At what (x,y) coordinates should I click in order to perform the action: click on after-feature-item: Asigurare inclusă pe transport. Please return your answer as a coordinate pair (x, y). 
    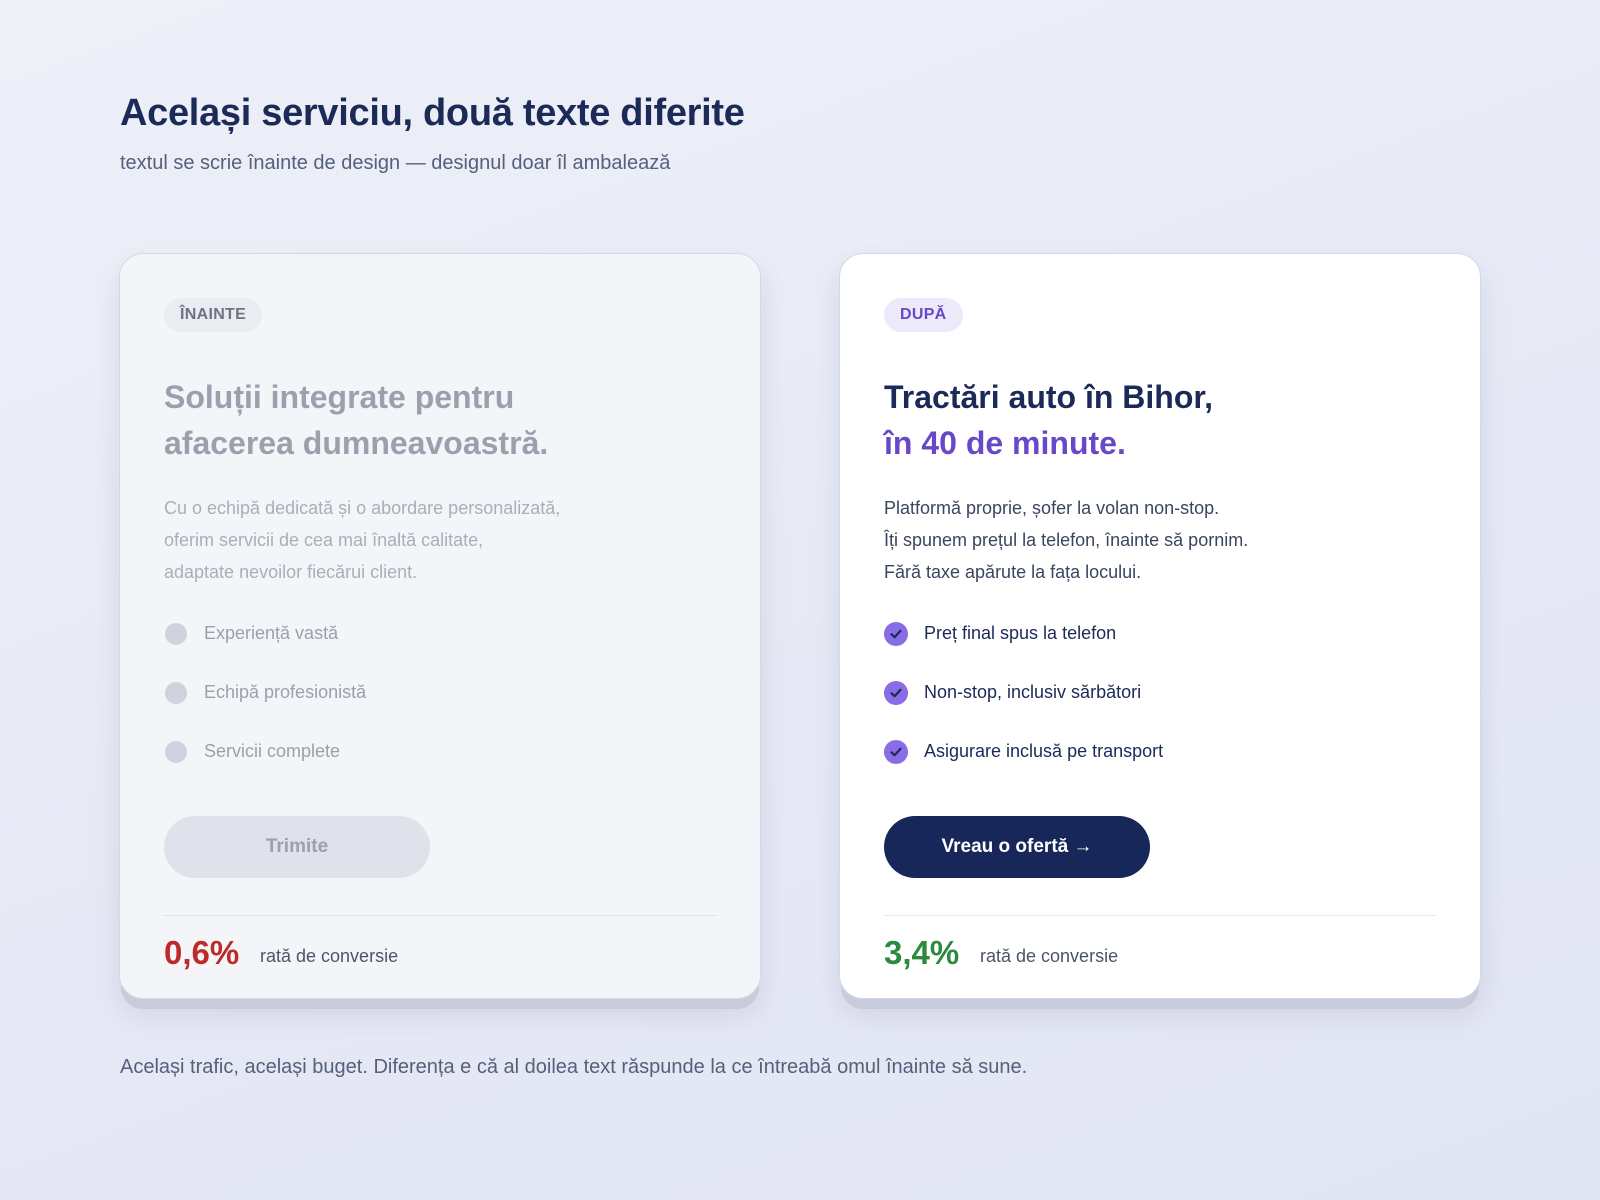
    Looking at the image, I should click on (1023, 751).